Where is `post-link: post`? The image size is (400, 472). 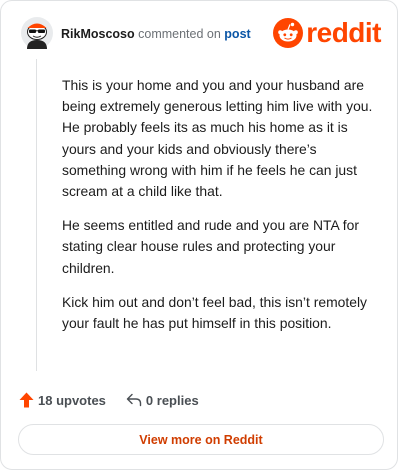 post-link: post is located at coordinates (237, 34).